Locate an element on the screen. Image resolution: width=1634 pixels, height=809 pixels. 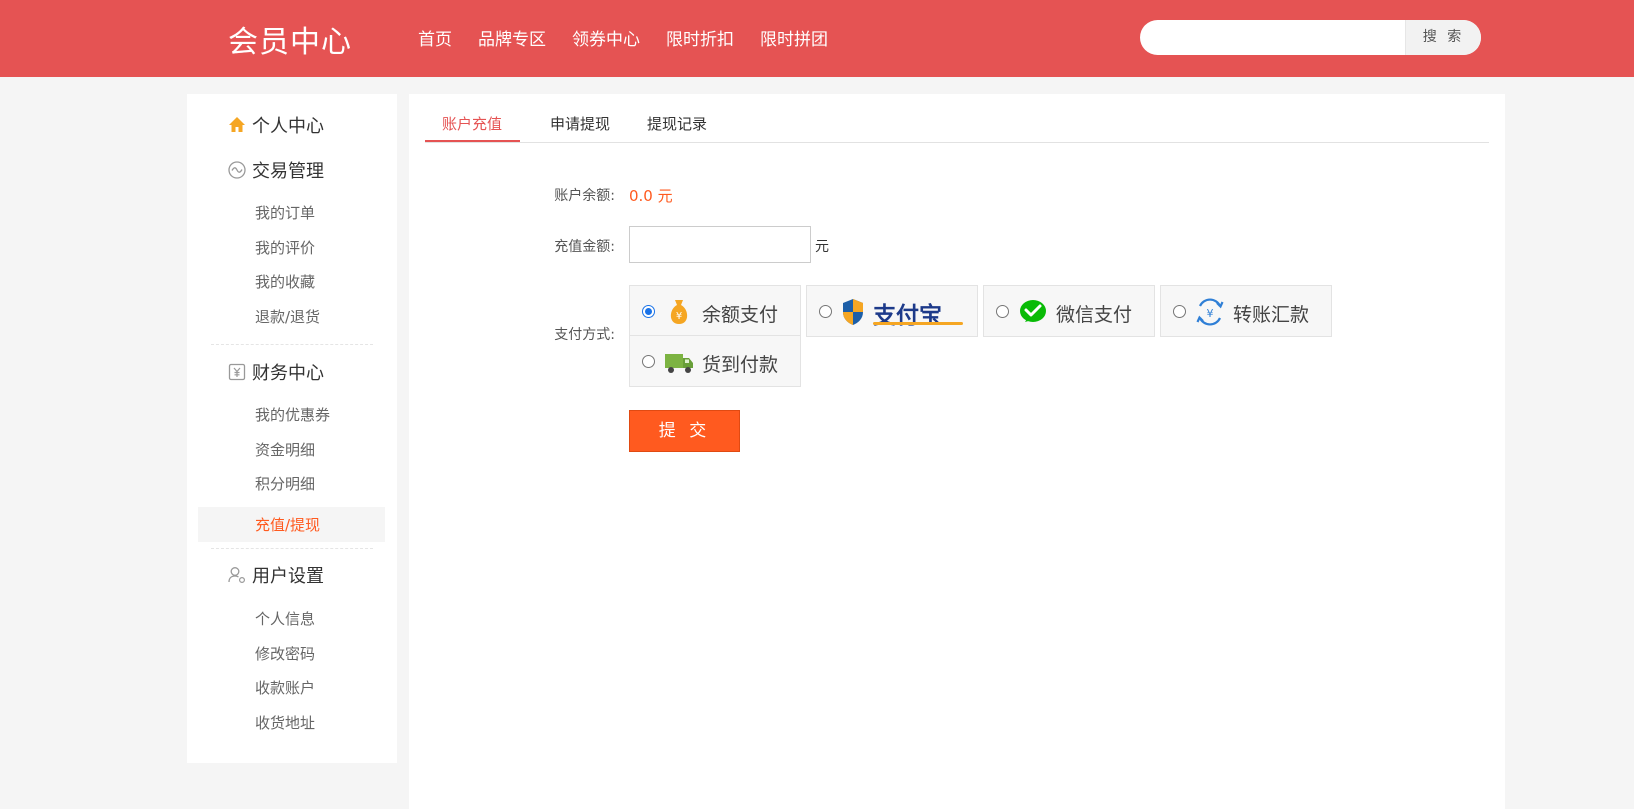
sidebar-group-trade-label: 交易管理 is located at coordinates (288, 171).